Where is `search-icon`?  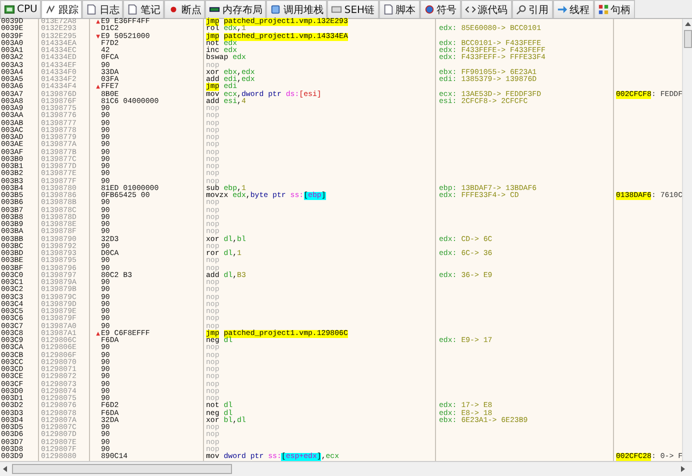
search-icon is located at coordinates (521, 9).